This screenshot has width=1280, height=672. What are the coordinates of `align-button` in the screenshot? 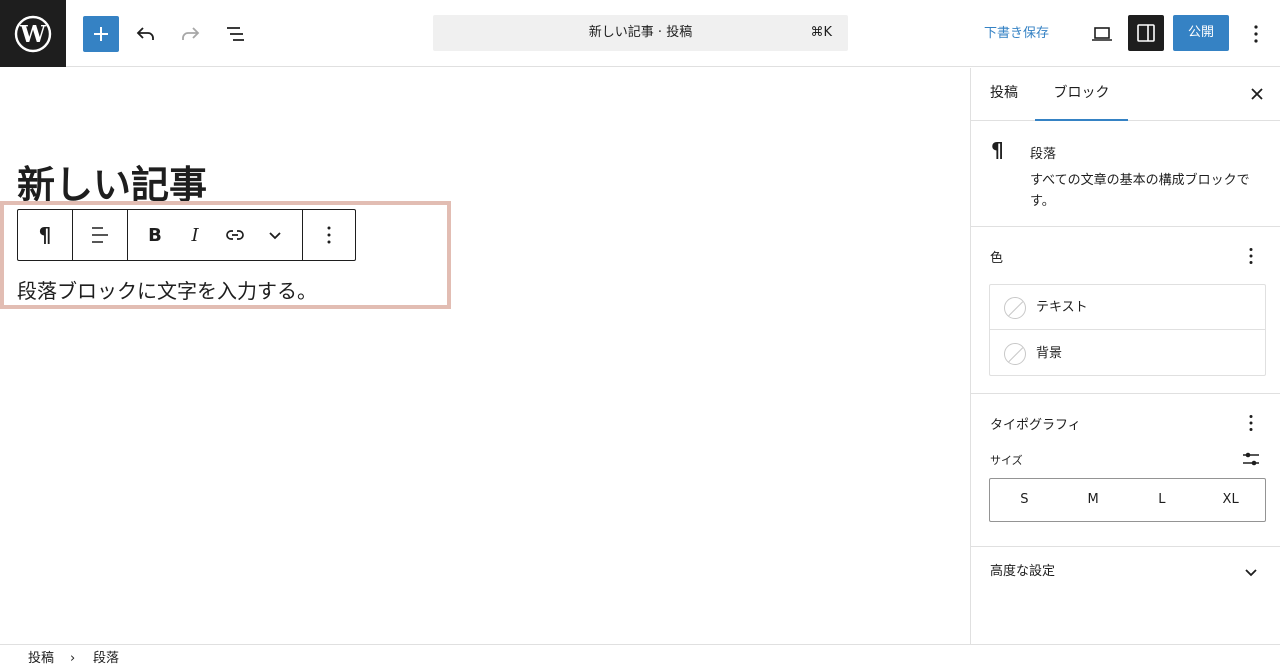 It's located at (100, 235).